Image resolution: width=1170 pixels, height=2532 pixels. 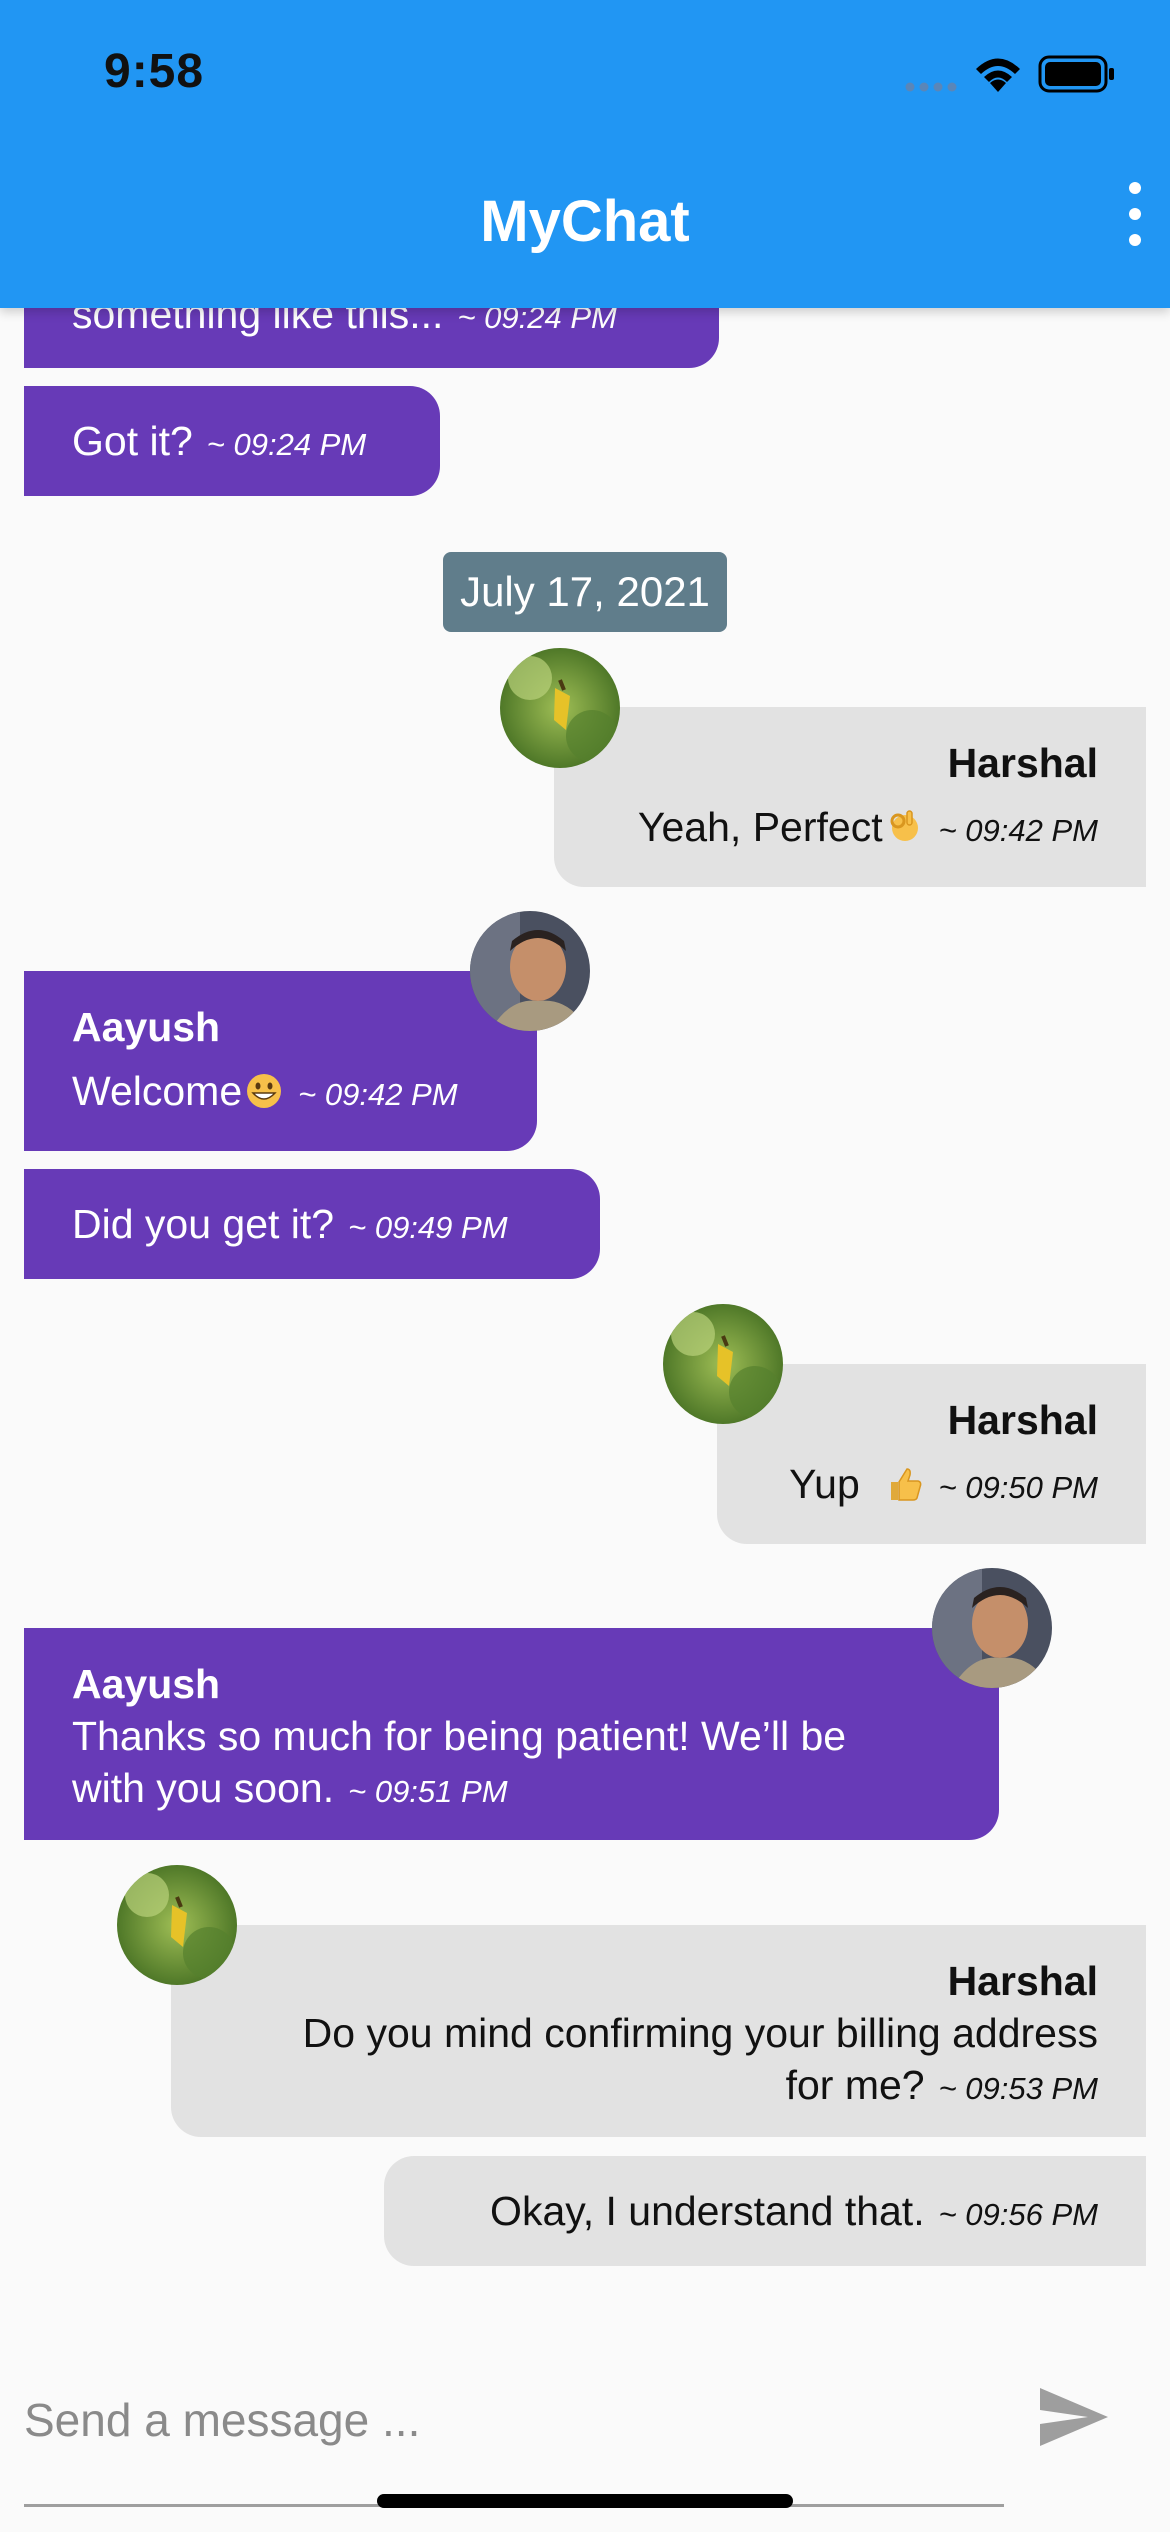 What do you see at coordinates (585, 2501) in the screenshot?
I see `home-indicator` at bounding box center [585, 2501].